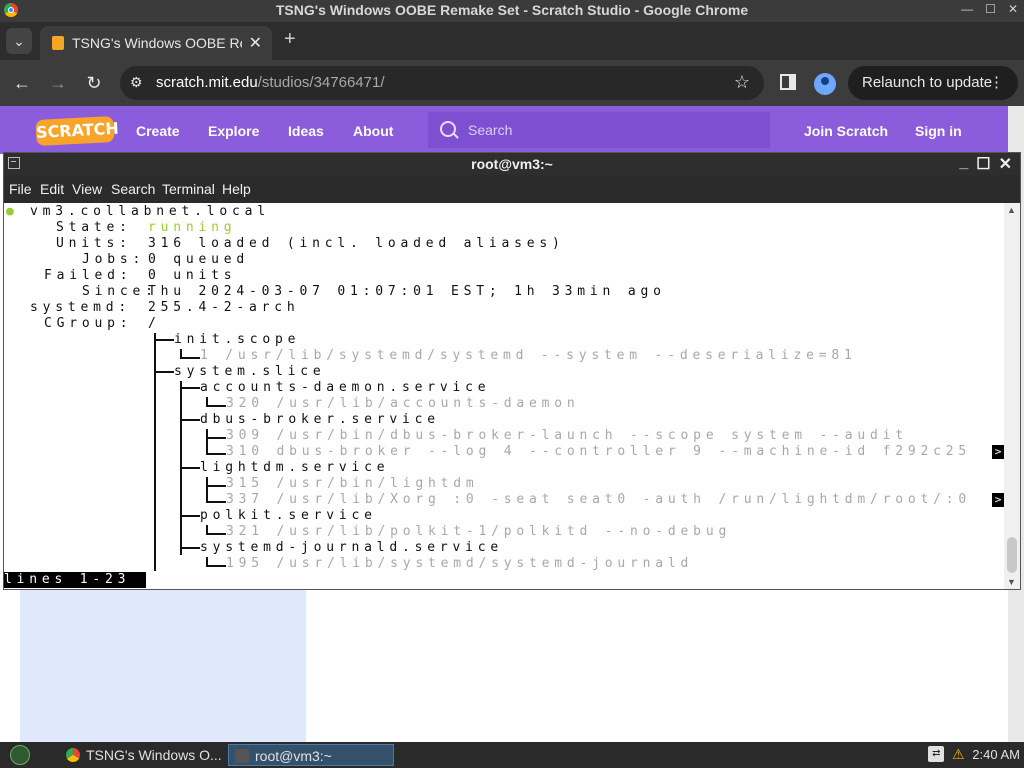 The width and height of the screenshot is (1024, 768). I want to click on relaunch-button: Relaunch to update ⋮, so click(933, 83).